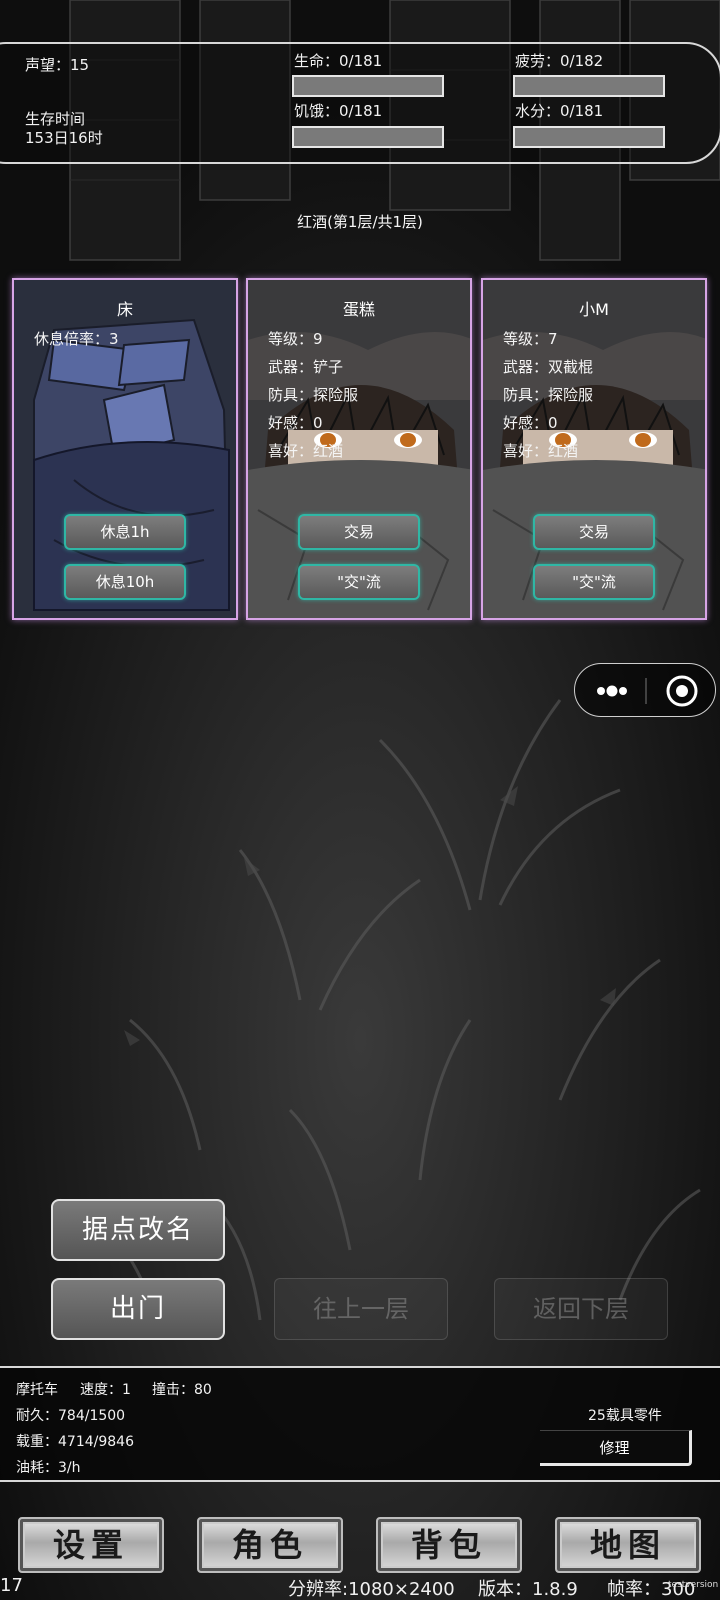 The image size is (720, 1600). Describe the element at coordinates (548, 367) in the screenshot. I see `npc-2-weapon: 武器：双截棍` at that location.